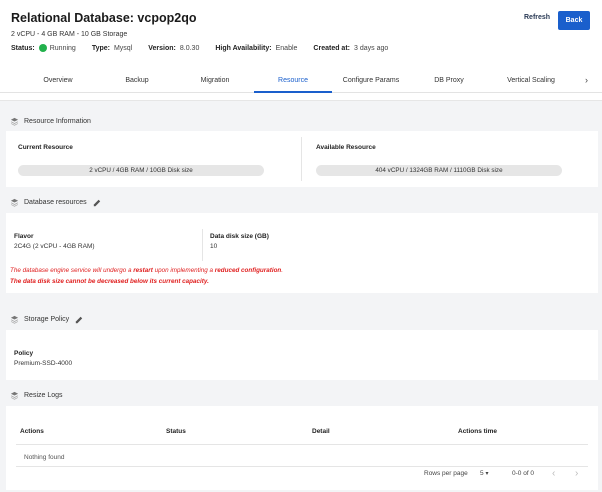  I want to click on refresh-button: Refresh, so click(537, 17).